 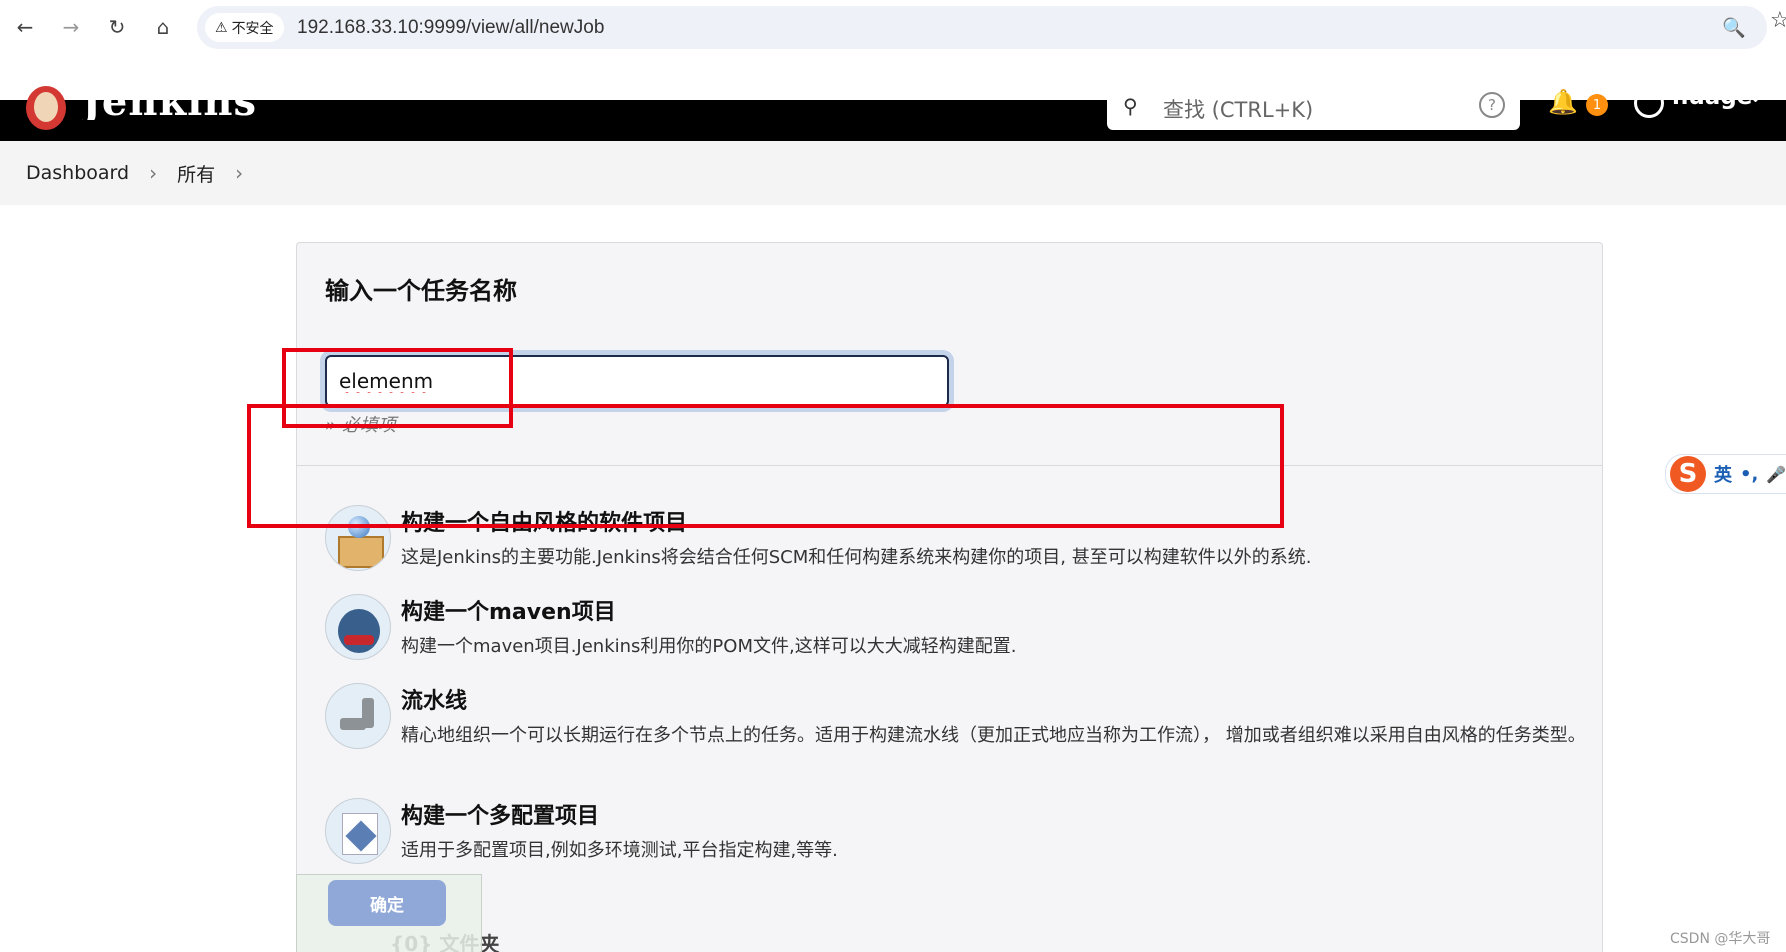 What do you see at coordinates (163, 27) in the screenshot?
I see `home-icon: ⌂` at bounding box center [163, 27].